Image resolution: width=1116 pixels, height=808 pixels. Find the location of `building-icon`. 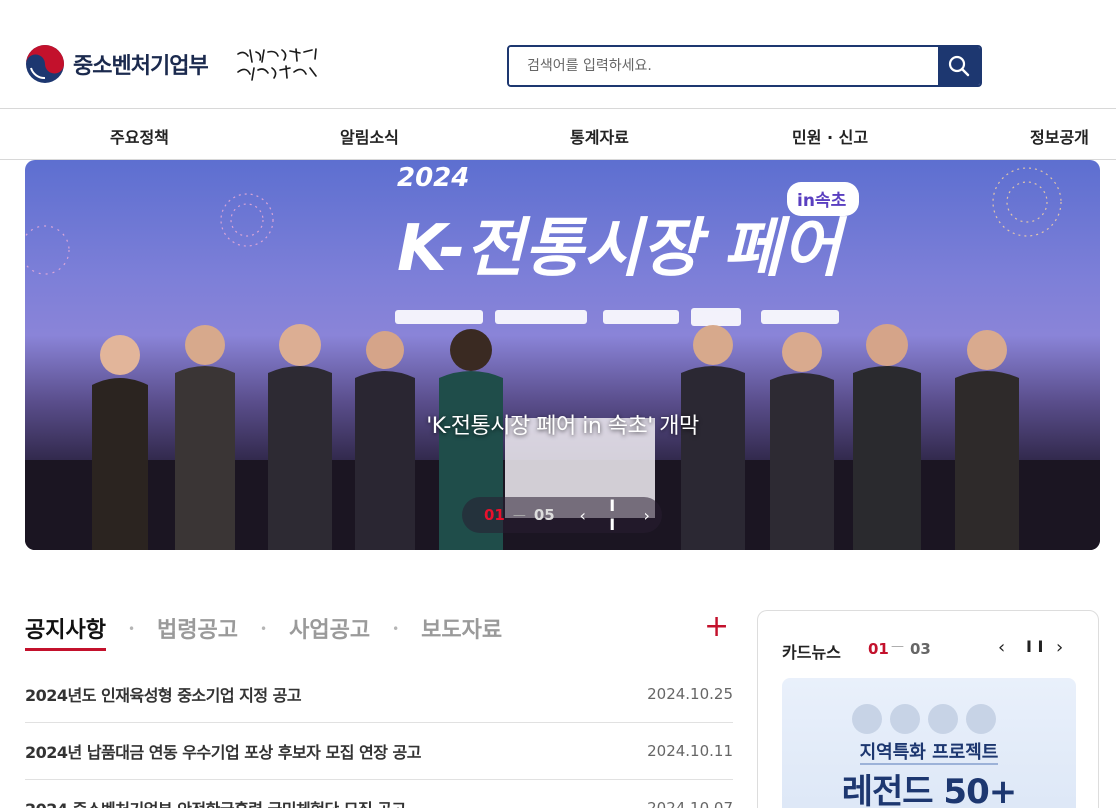

building-icon is located at coordinates (981, 719).